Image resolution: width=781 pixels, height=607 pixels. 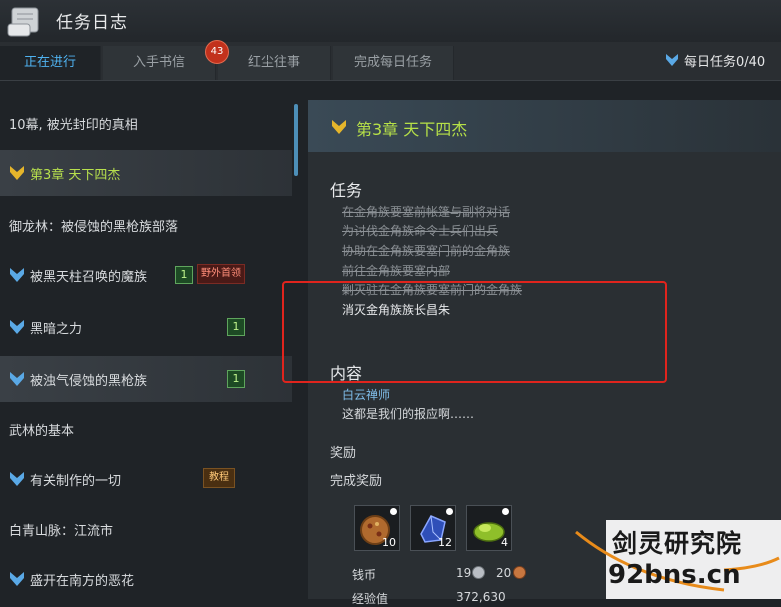 What do you see at coordinates (50, 63) in the screenshot?
I see `tab-in-progress: 正在进行` at bounding box center [50, 63].